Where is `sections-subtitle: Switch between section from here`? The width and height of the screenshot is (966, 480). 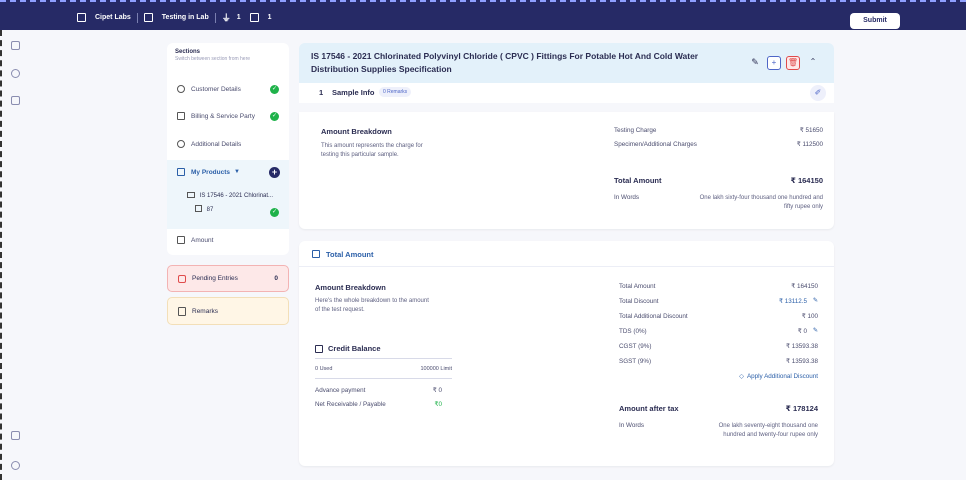 sections-subtitle: Switch between section from here is located at coordinates (213, 59).